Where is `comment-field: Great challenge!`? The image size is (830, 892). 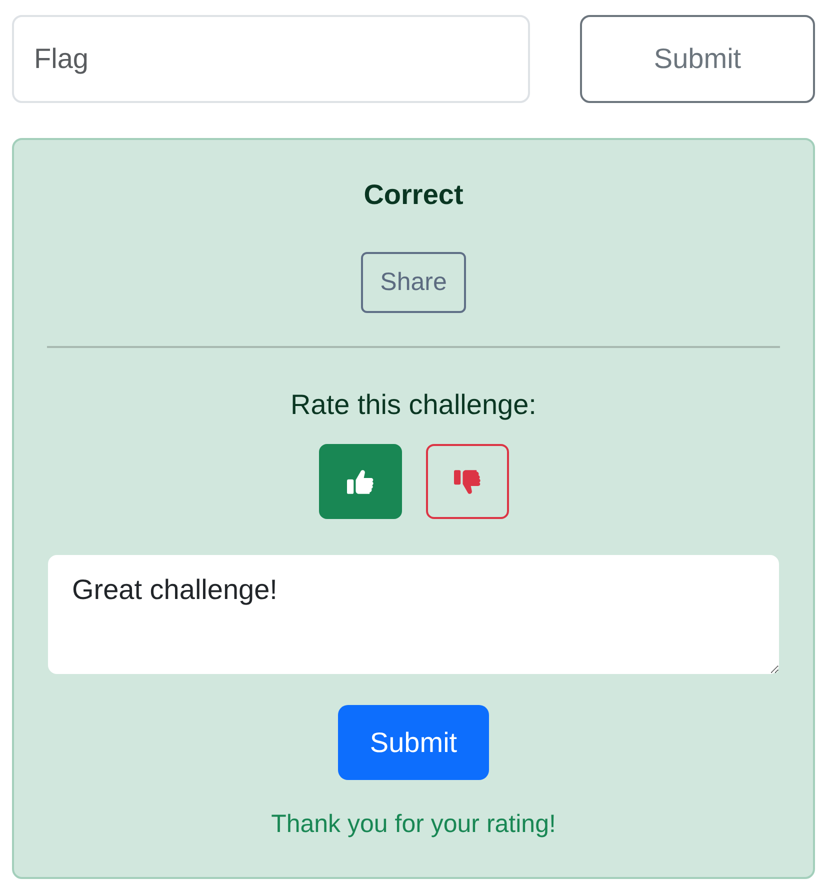
comment-field: Great challenge! is located at coordinates (413, 614).